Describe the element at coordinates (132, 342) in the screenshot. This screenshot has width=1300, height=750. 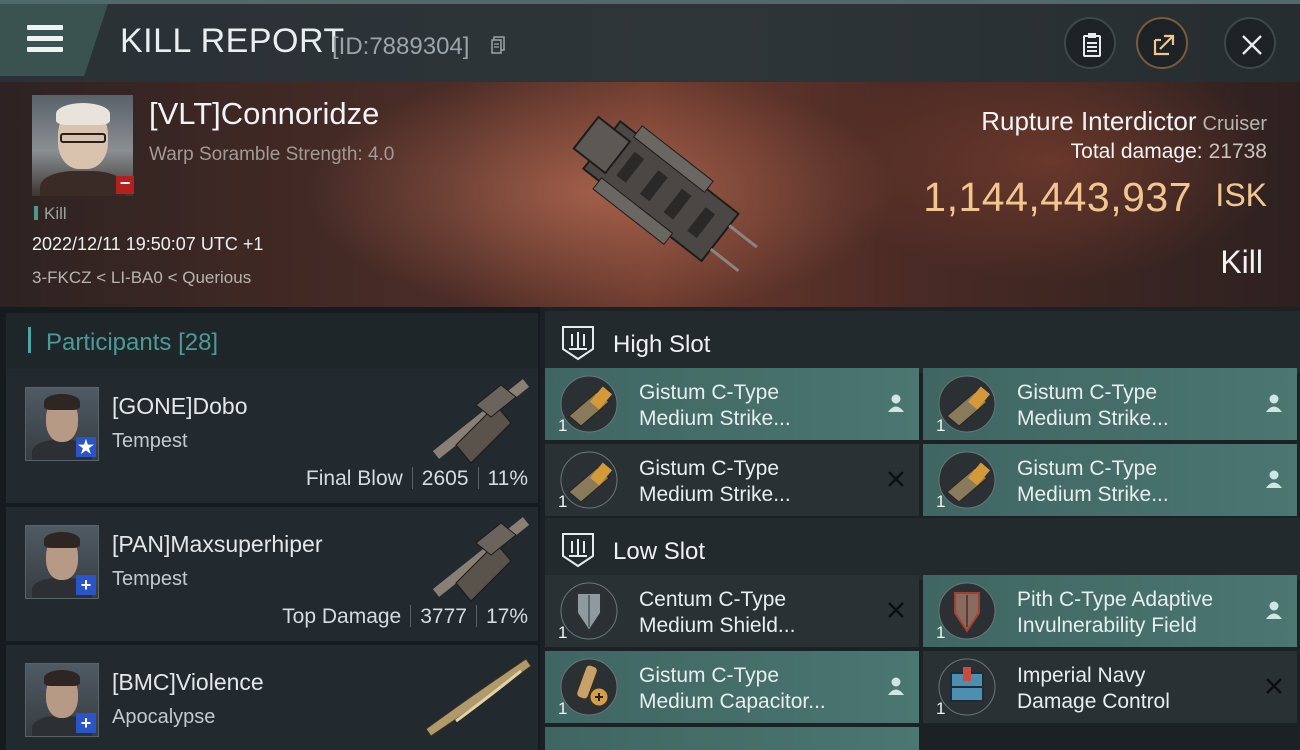
I see `participants-title: Participants [28]` at that location.